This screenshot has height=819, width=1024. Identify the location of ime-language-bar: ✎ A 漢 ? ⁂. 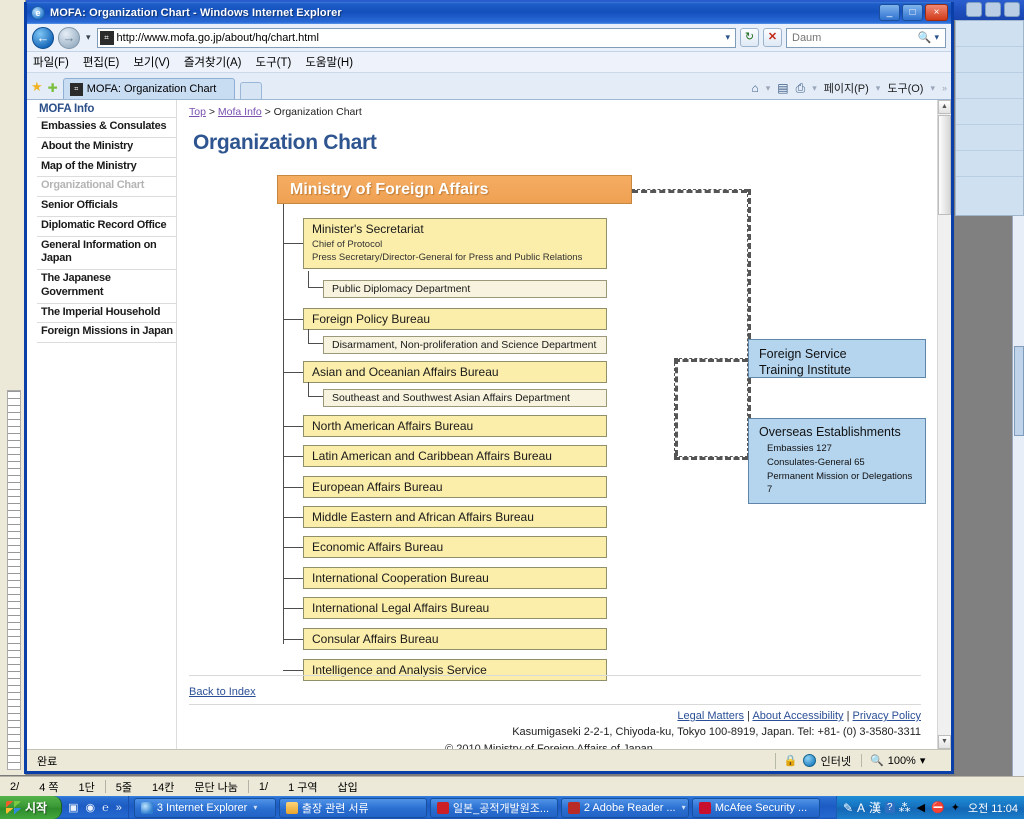
(877, 807).